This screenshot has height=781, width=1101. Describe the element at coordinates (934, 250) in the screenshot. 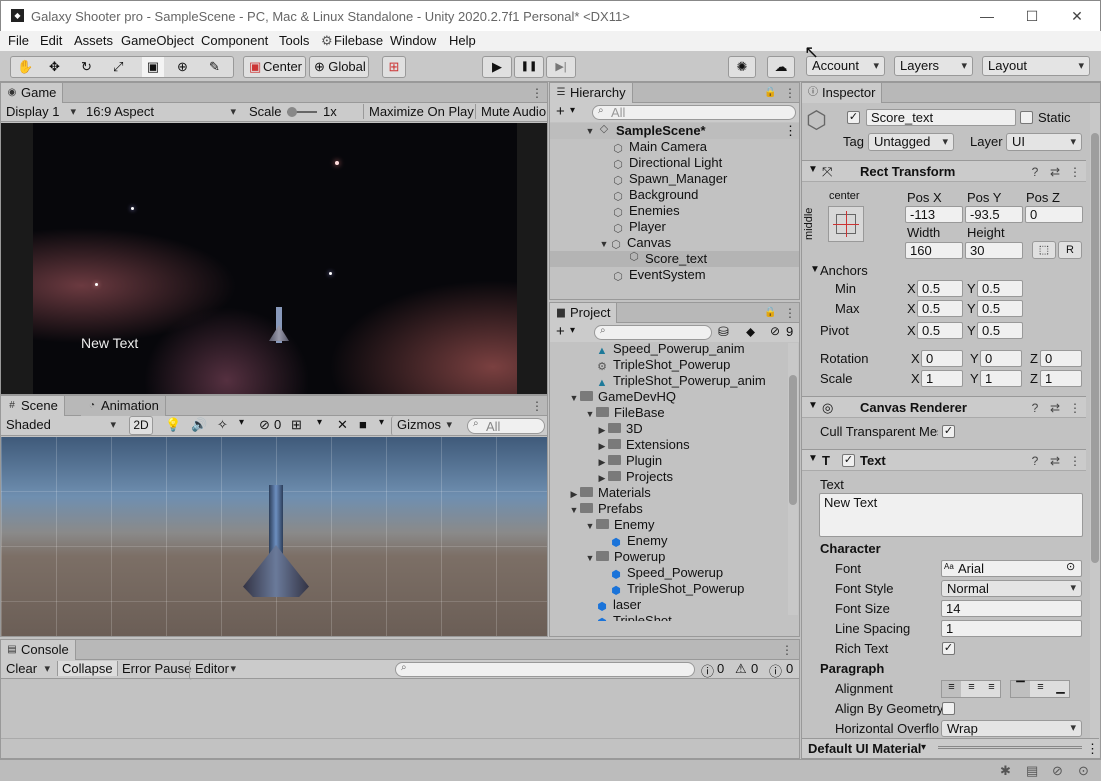

I see `width-field: 160` at that location.